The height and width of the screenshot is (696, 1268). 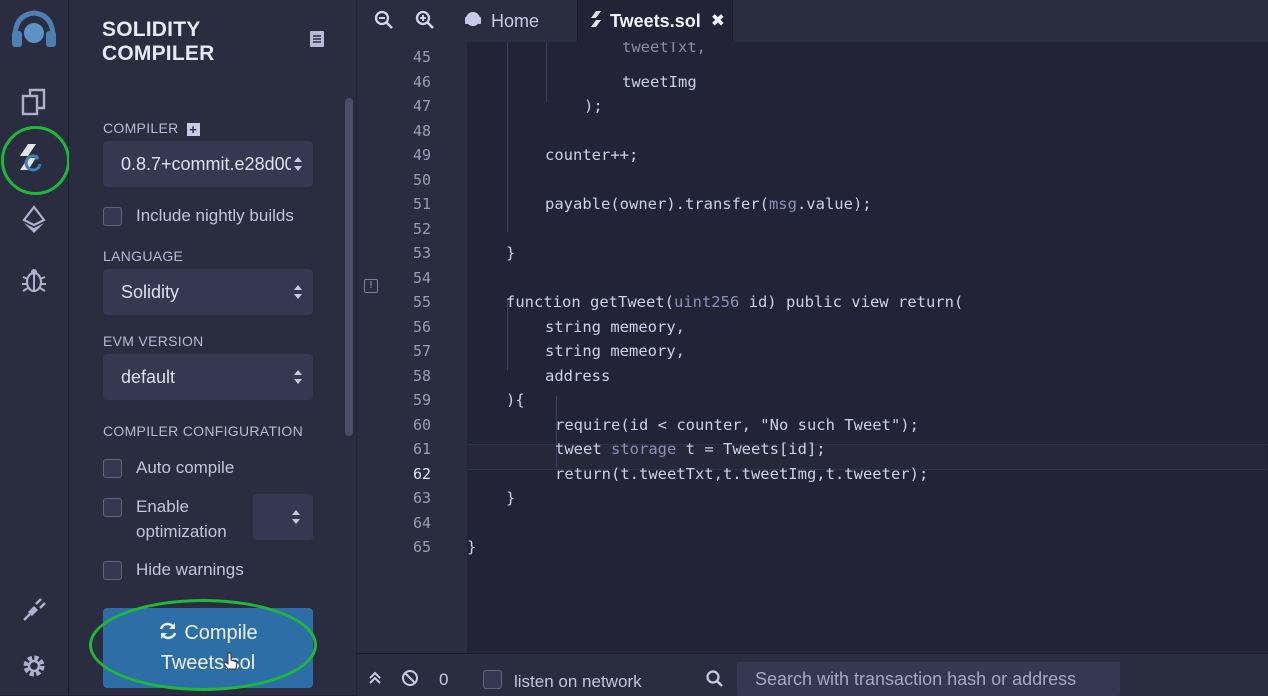 I want to click on compile-label-text: Compile, so click(x=221, y=633).